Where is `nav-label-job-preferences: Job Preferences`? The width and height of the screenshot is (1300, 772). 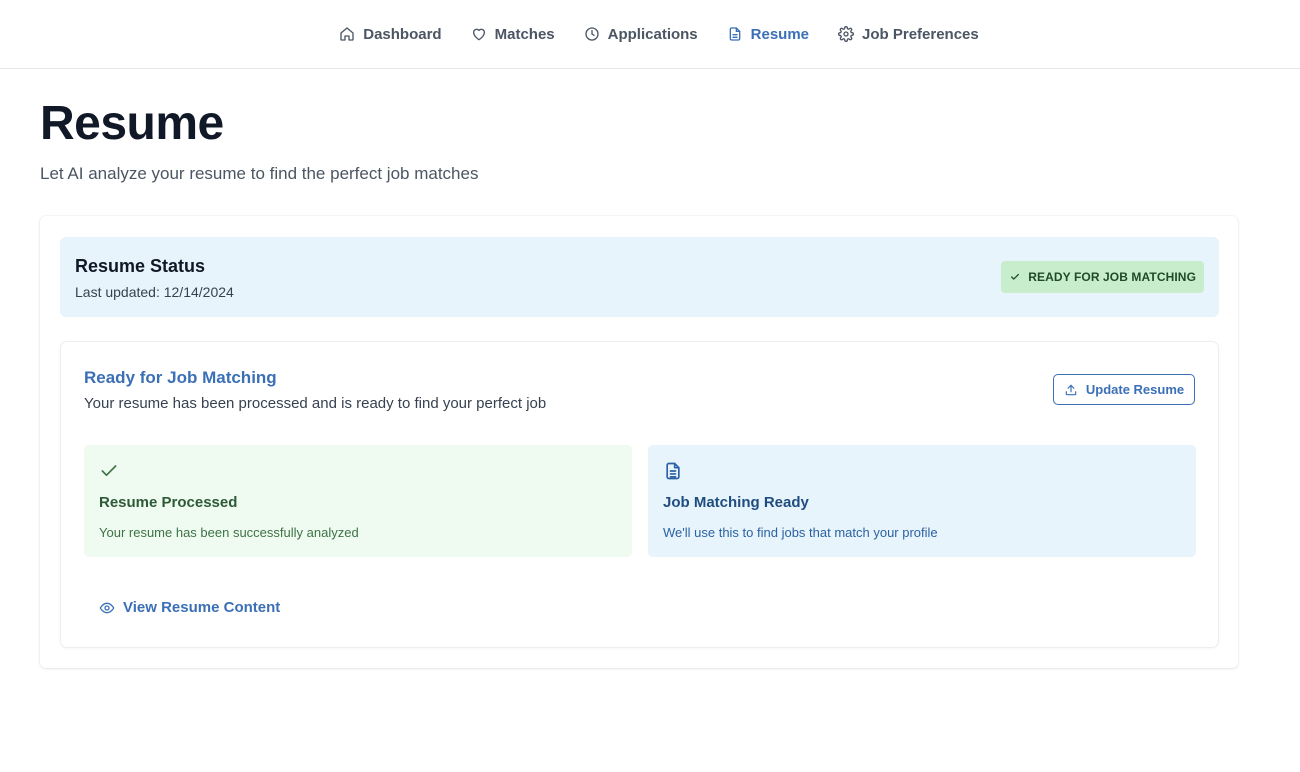
nav-label-job-preferences: Job Preferences is located at coordinates (920, 34).